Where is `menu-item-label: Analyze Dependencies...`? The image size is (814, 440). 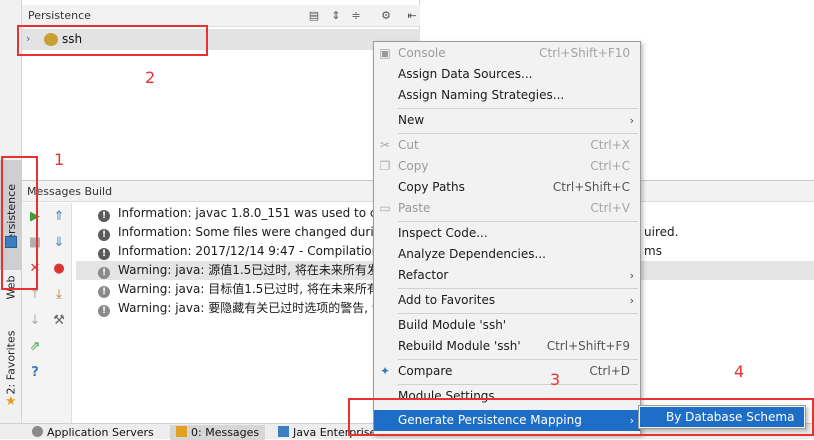 menu-item-label: Analyze Dependencies... is located at coordinates (472, 254).